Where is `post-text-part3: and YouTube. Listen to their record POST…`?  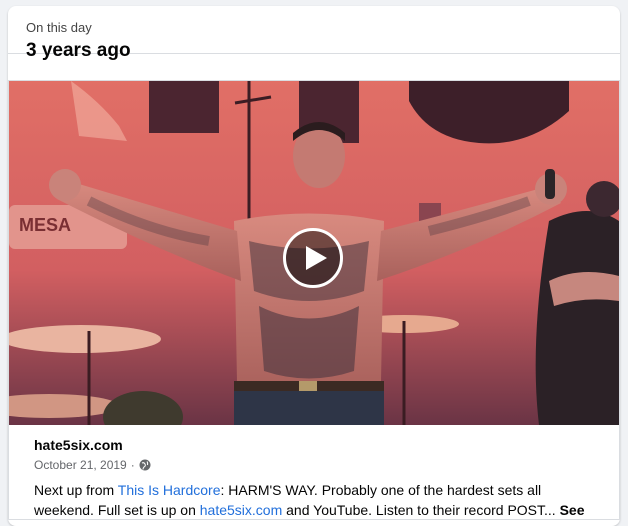 post-text-part3: and YouTube. Listen to their record POST… is located at coordinates (421, 510).